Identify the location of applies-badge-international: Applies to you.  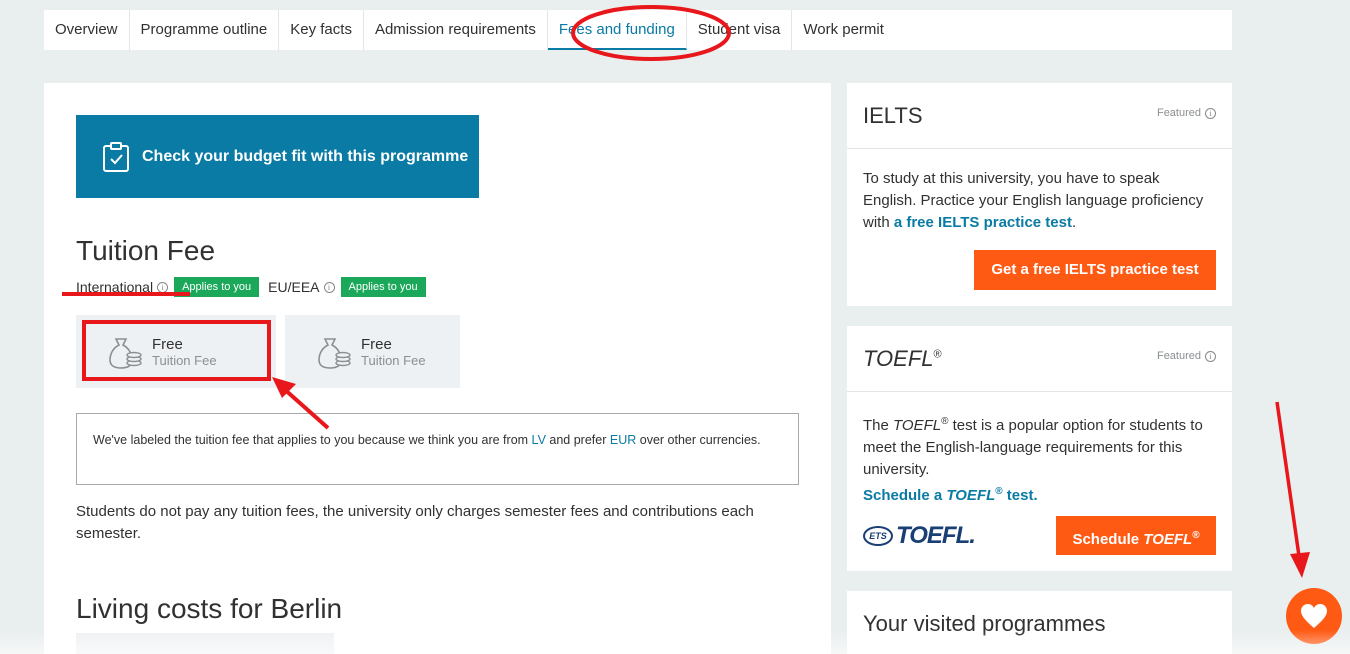
(217, 287).